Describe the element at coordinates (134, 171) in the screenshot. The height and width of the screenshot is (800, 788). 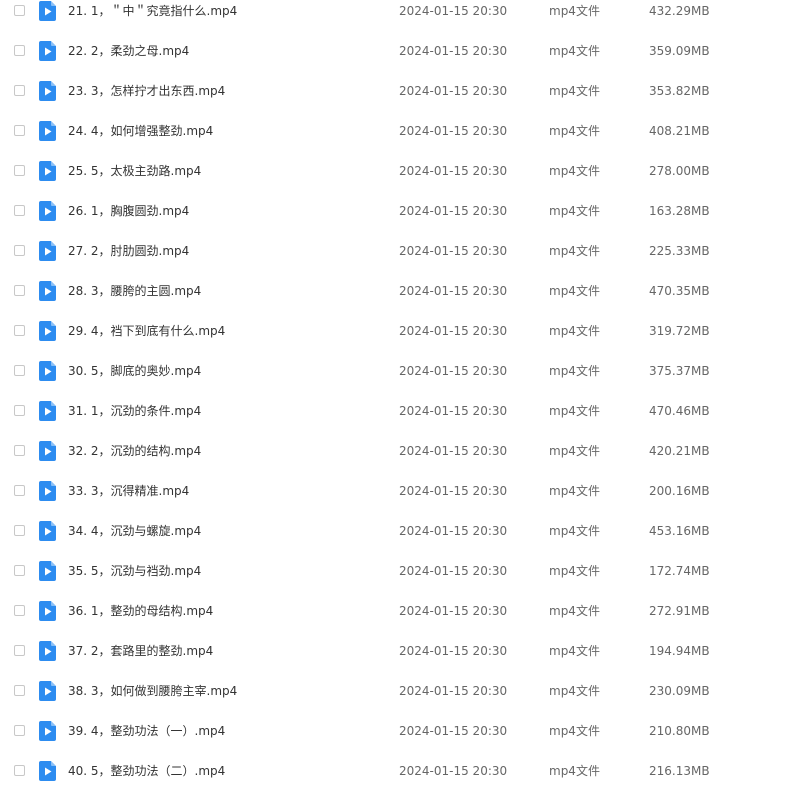
I see `file-name: 25. 5，太极主劲路.mp4` at that location.